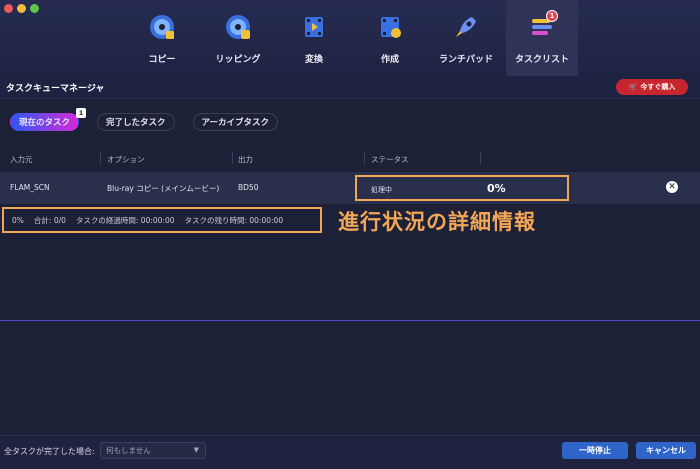  What do you see at coordinates (163, 188) in the screenshot?
I see `task-option: Blu-ray コピー (メインムービー)` at bounding box center [163, 188].